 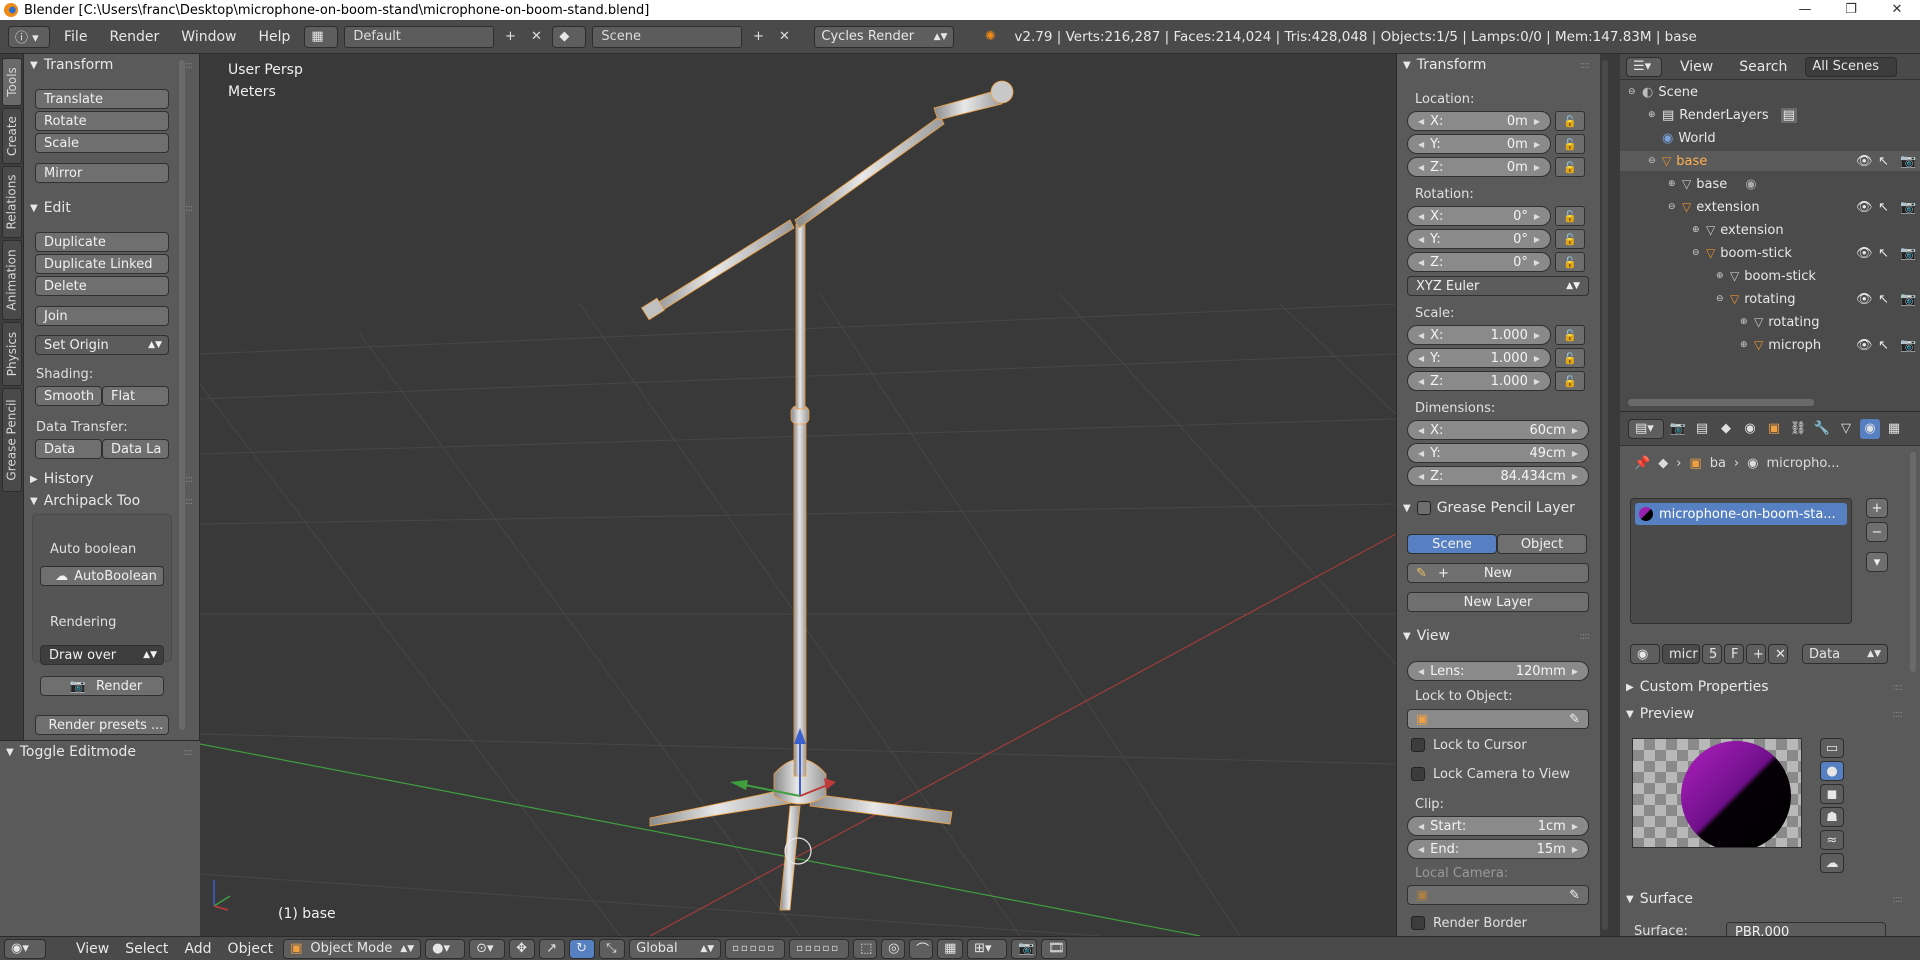 What do you see at coordinates (1498, 573) in the screenshot?
I see `grease-pencil-new-button: ✎ + New` at bounding box center [1498, 573].